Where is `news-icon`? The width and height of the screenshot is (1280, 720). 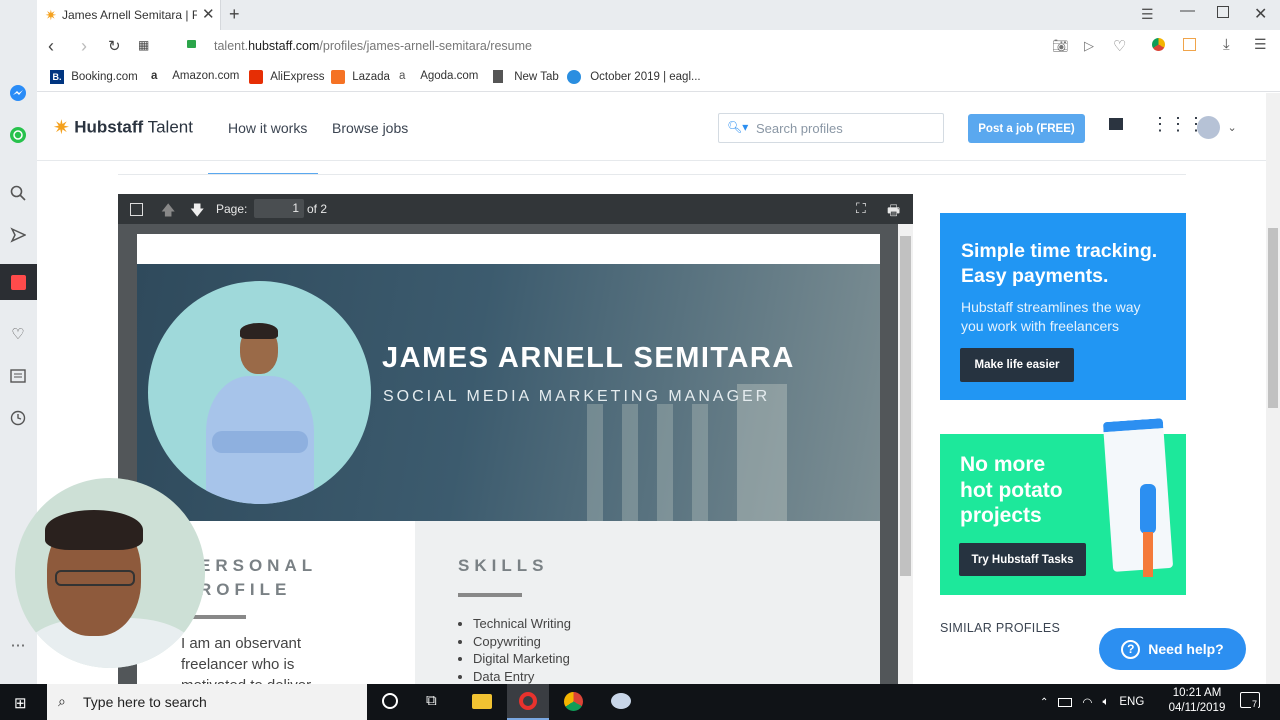
news-icon is located at coordinates (18, 376).